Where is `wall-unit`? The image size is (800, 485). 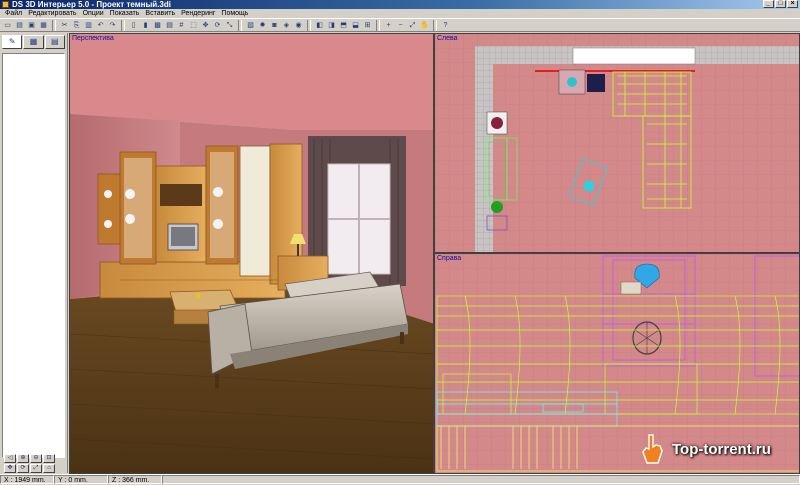
wall-unit is located at coordinates (200, 221).